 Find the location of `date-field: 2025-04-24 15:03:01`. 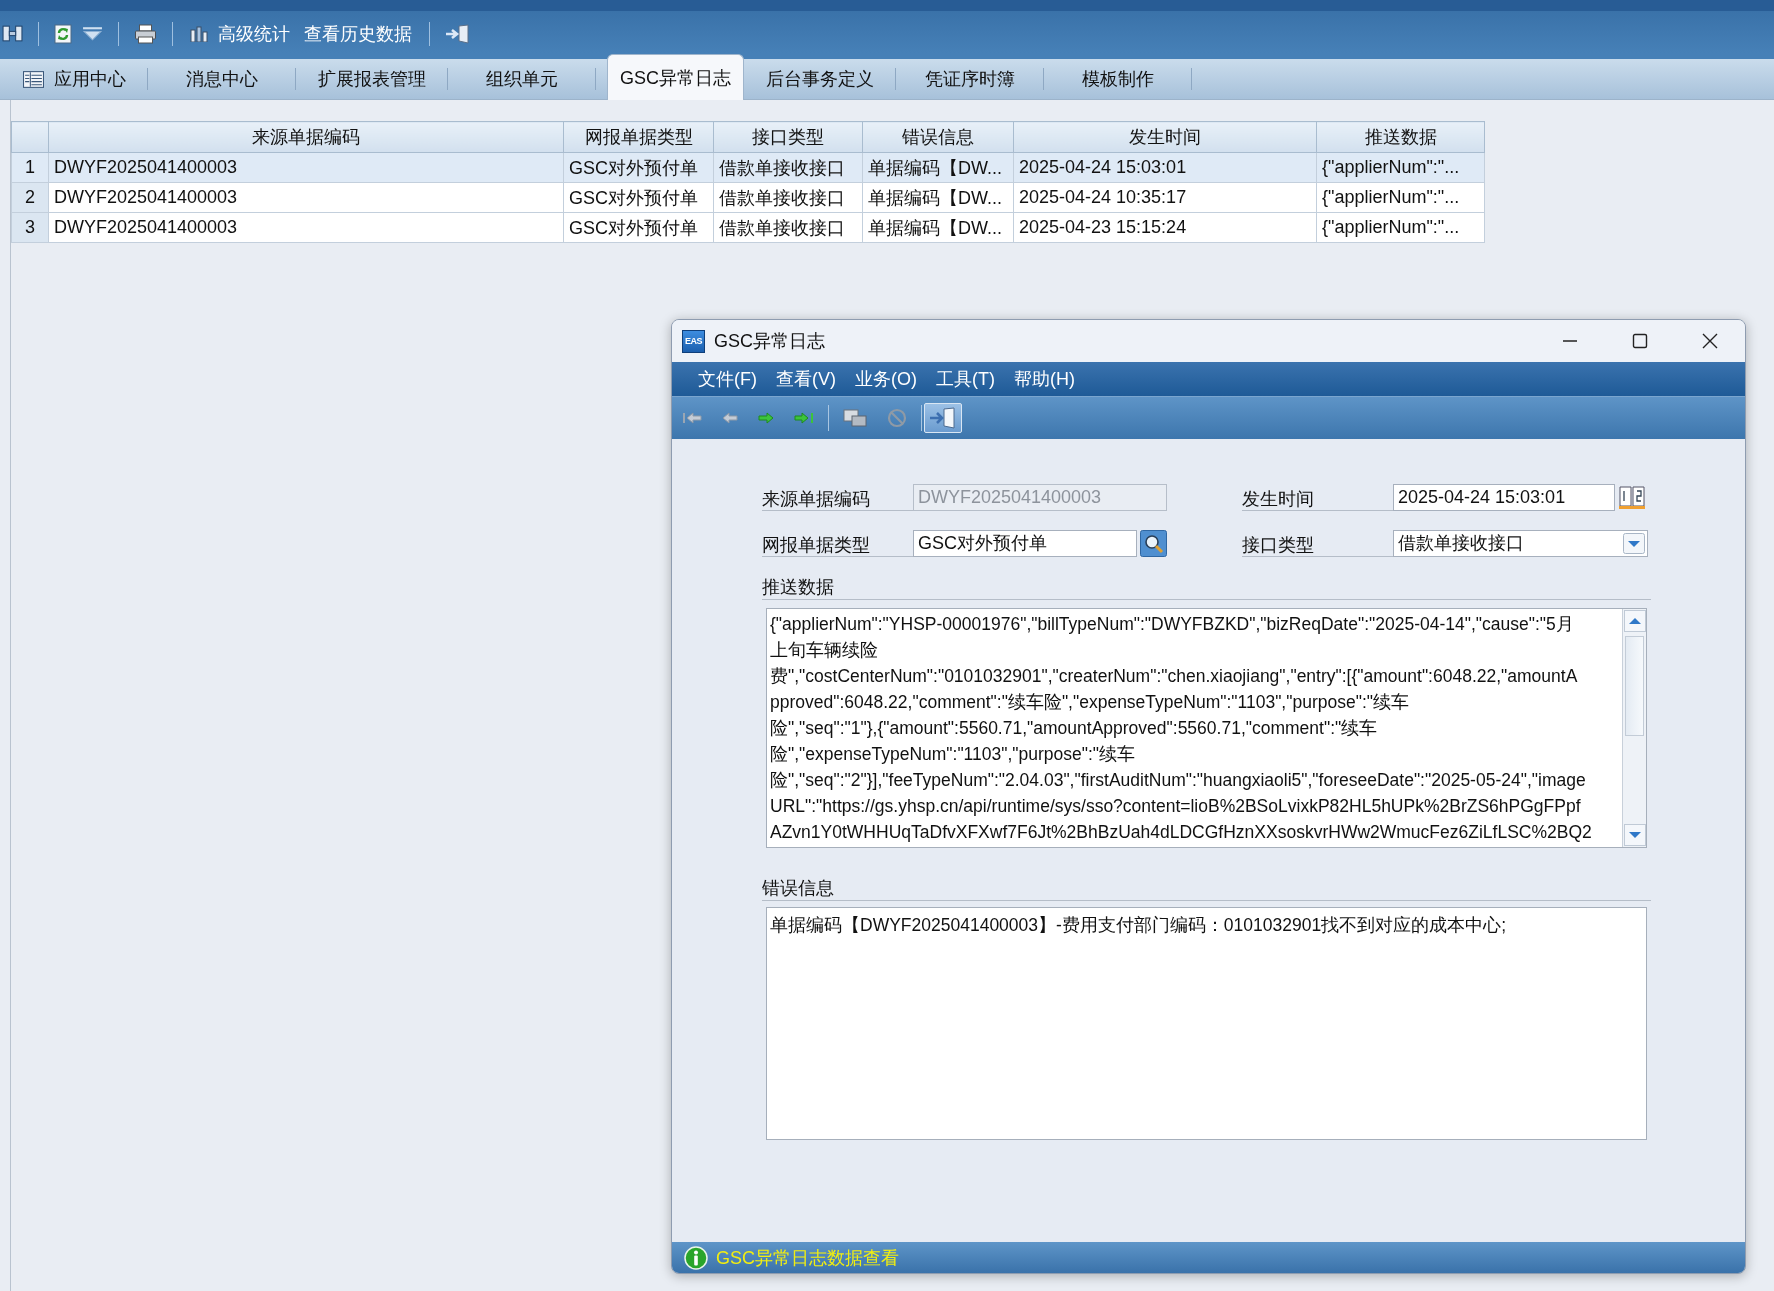

date-field: 2025-04-24 15:03:01 is located at coordinates (1504, 497).